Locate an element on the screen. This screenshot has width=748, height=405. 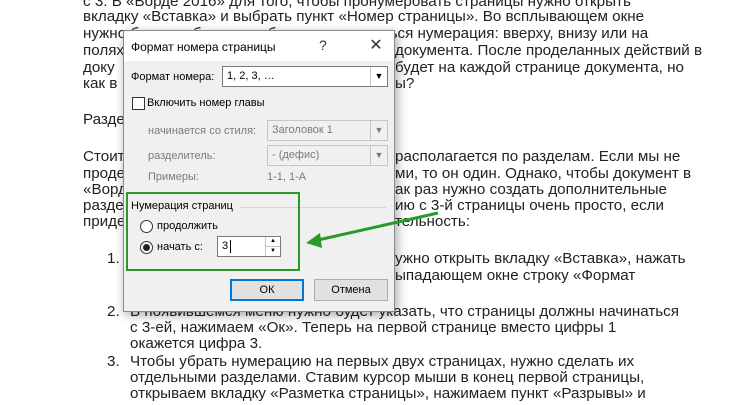
annotation-arrow is located at coordinates (372, 229).